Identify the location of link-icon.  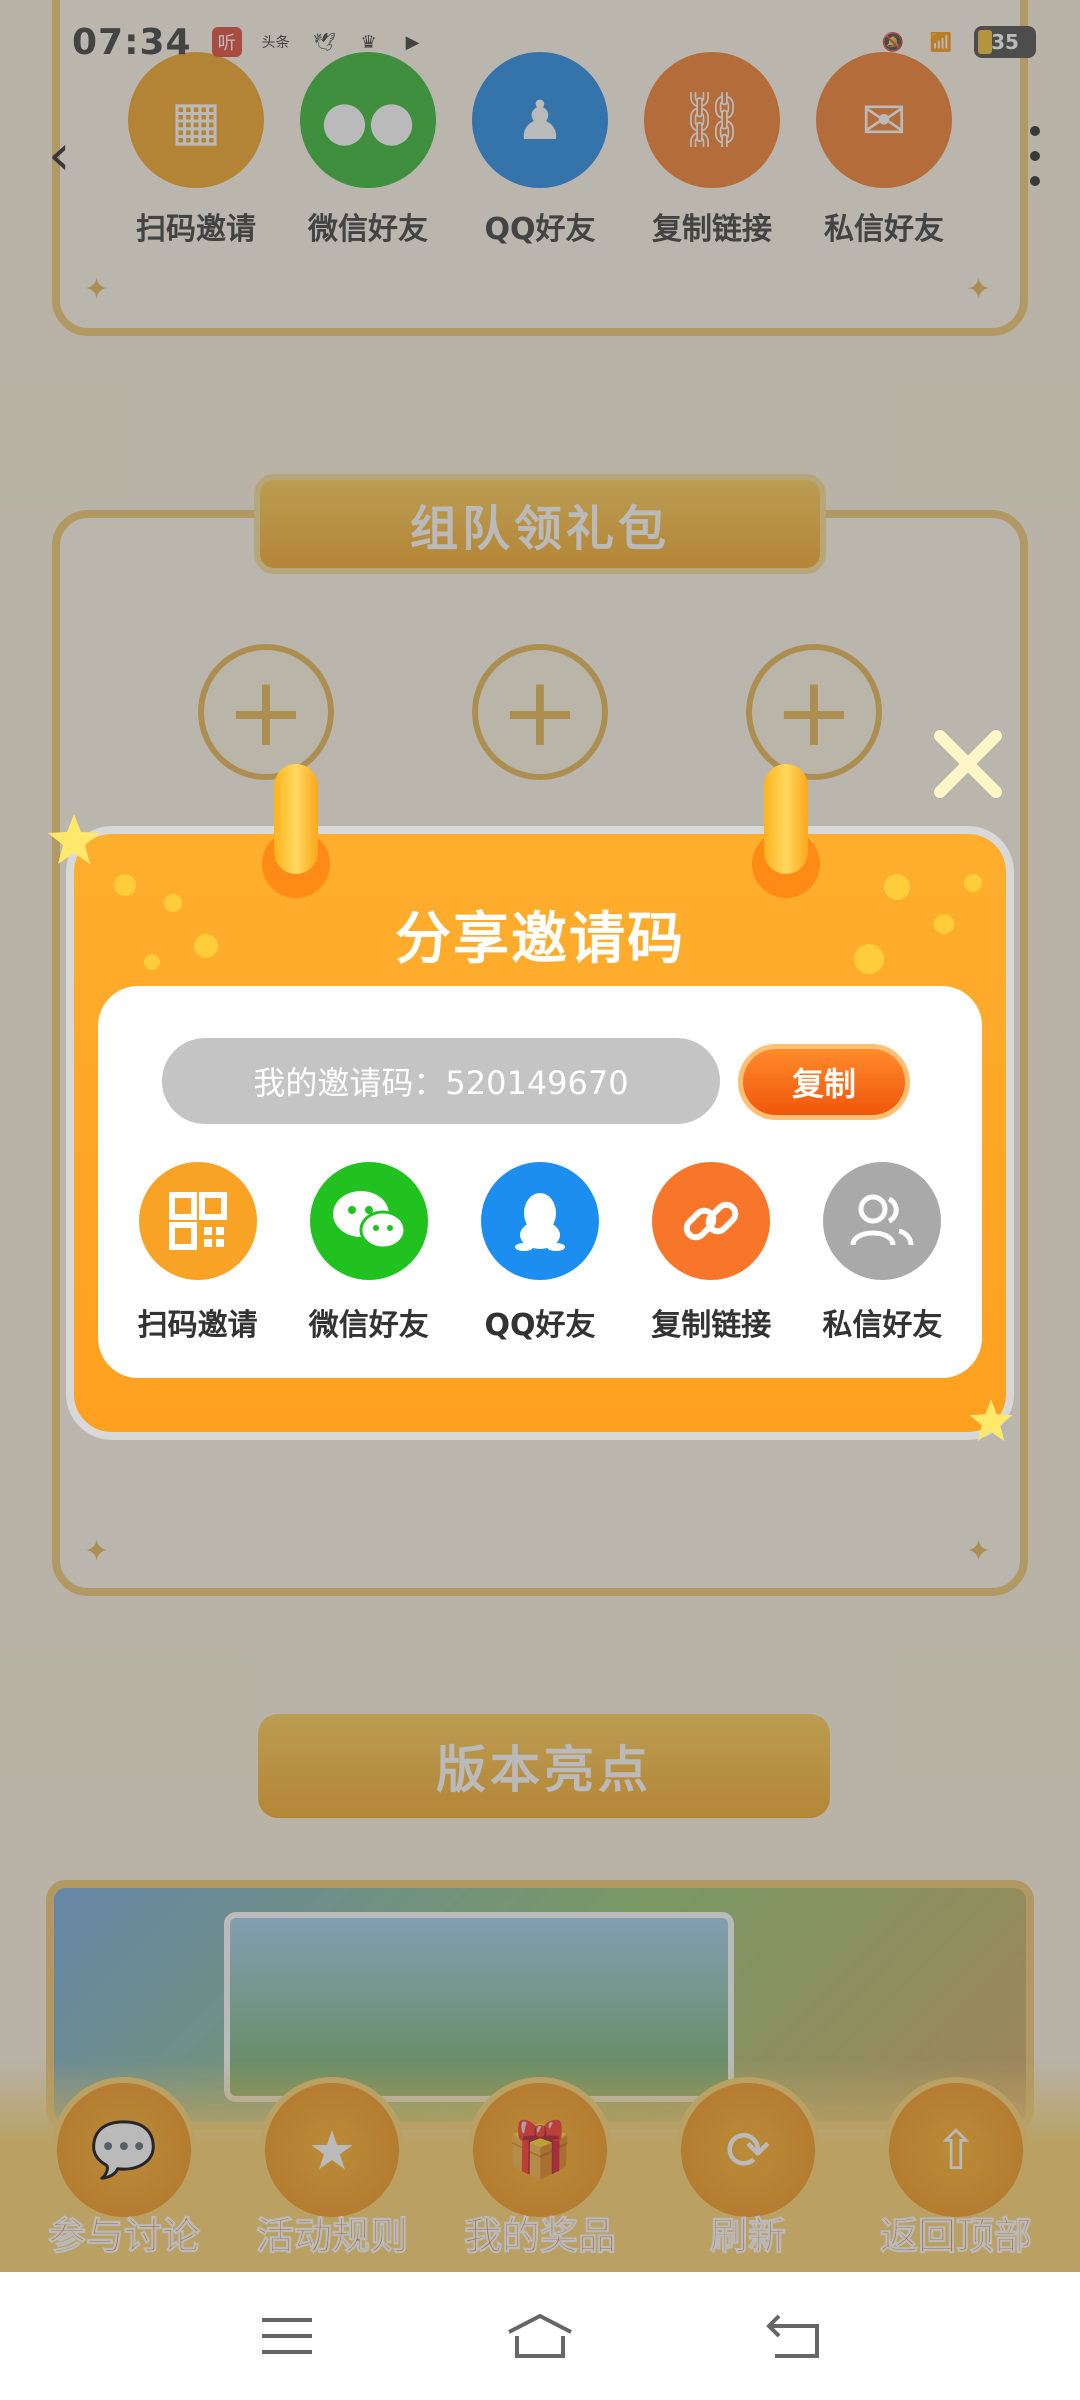
(711, 1221).